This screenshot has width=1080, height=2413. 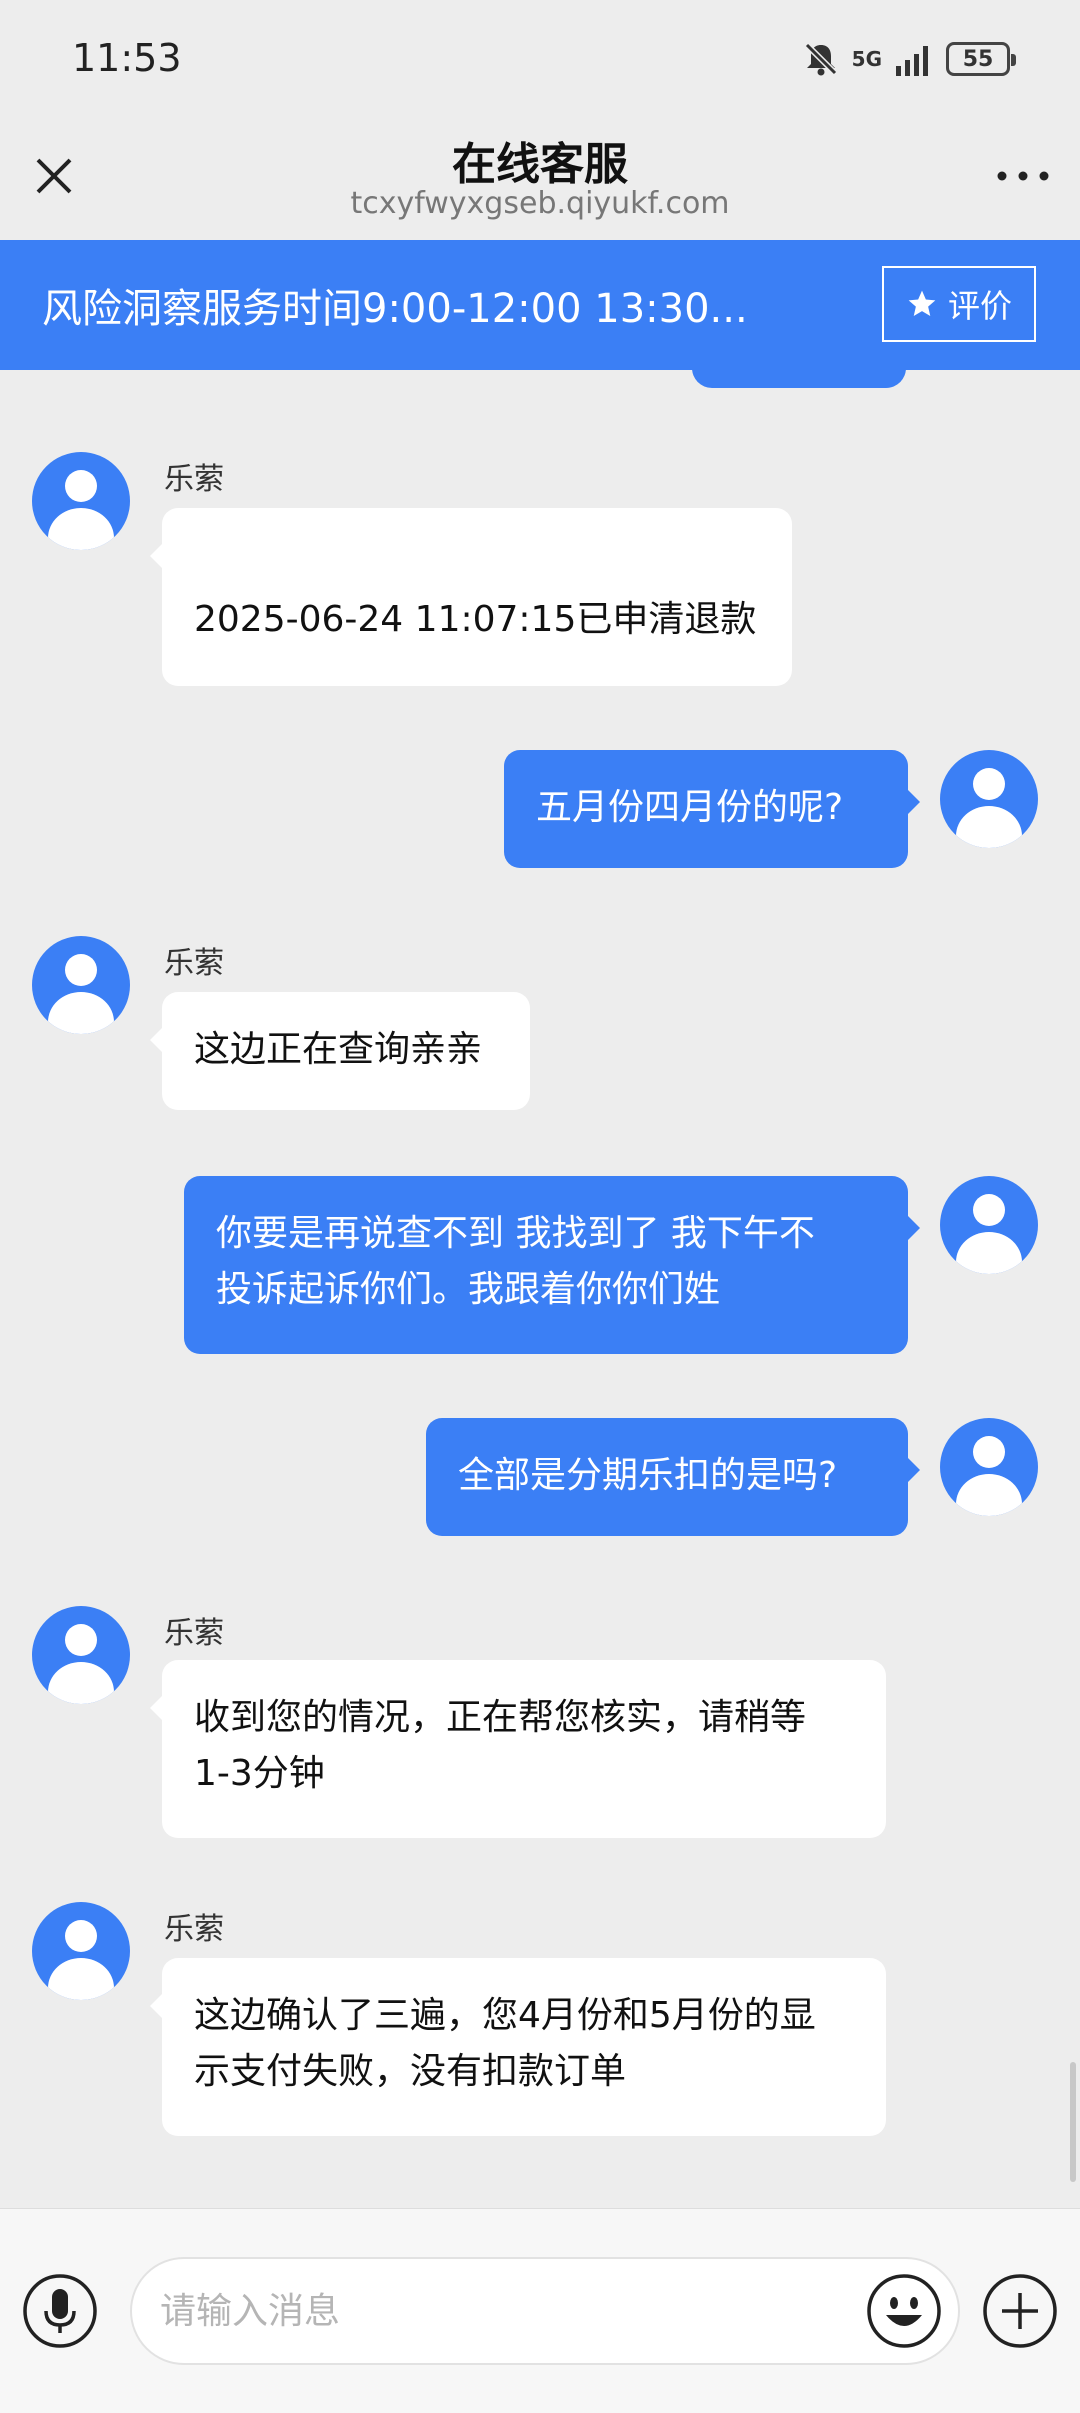 I want to click on message-bubble: 五月份四月份的呢?, so click(x=712, y=809).